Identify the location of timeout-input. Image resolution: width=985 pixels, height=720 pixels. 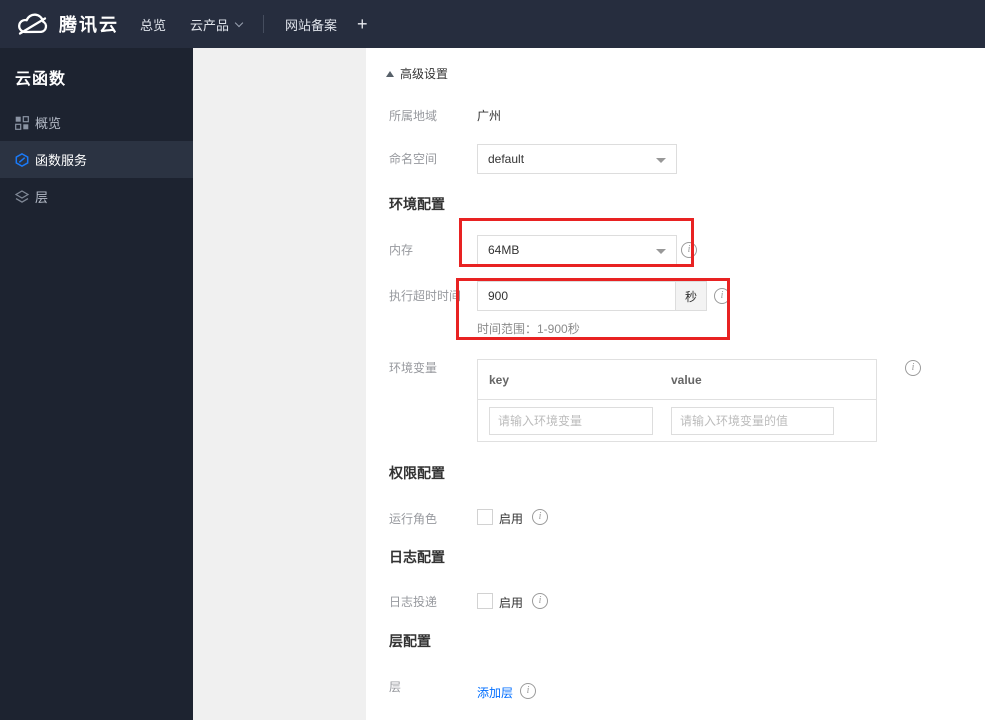
(576, 296).